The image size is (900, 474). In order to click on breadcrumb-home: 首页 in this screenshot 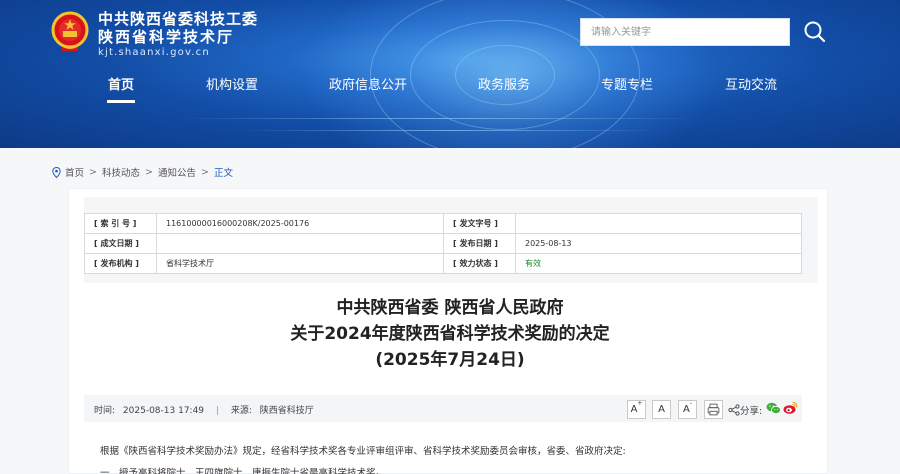, I will do `click(74, 172)`.